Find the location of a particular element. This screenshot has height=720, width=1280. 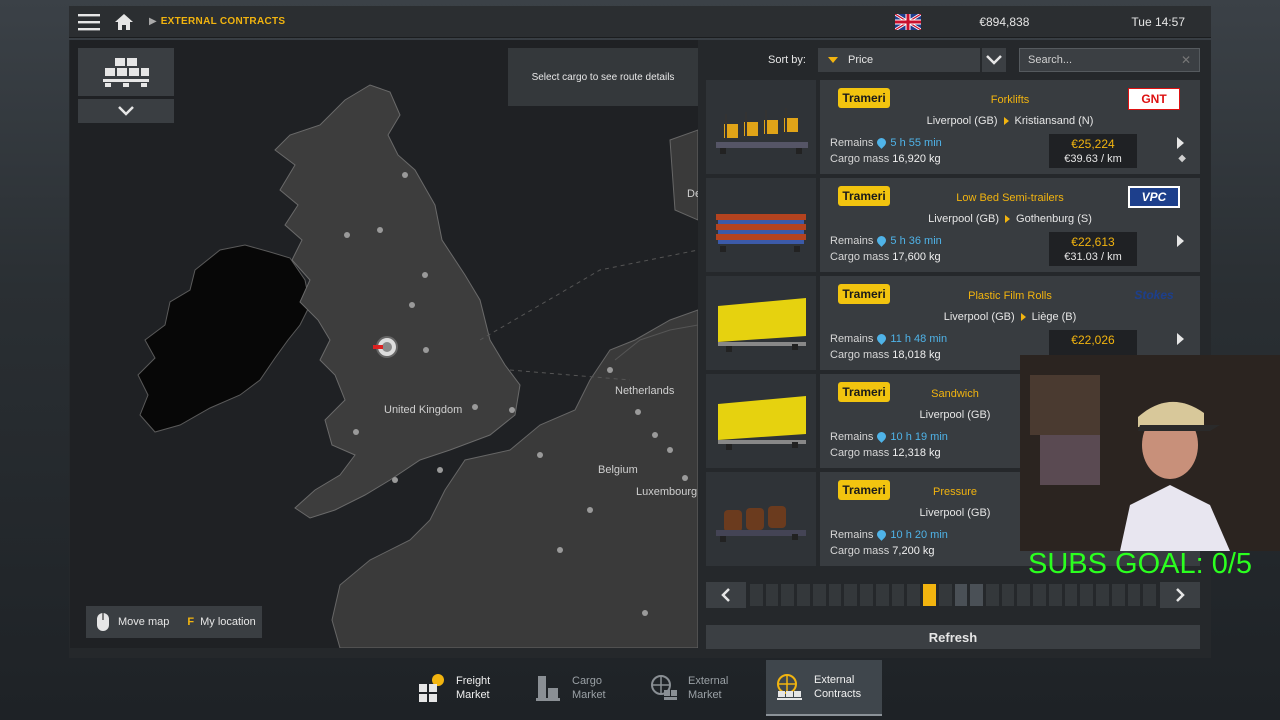

cargo-mass: Cargo mass 7,200 kg is located at coordinates (882, 551).